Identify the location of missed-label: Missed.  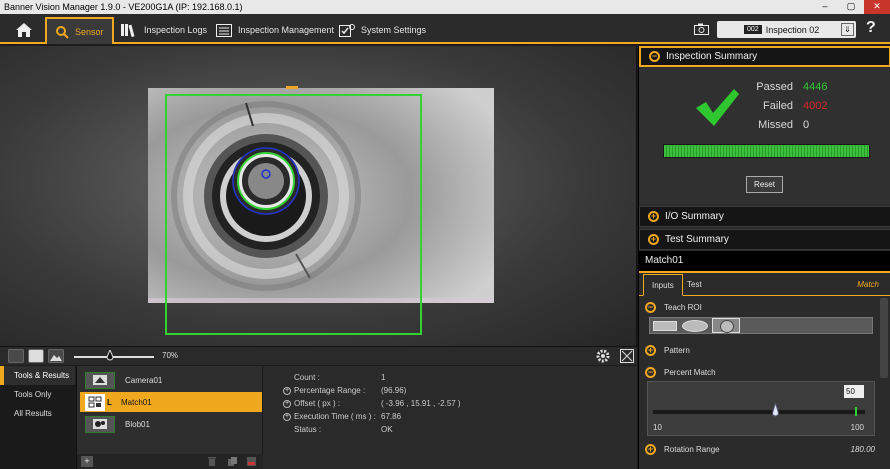
(775, 125).